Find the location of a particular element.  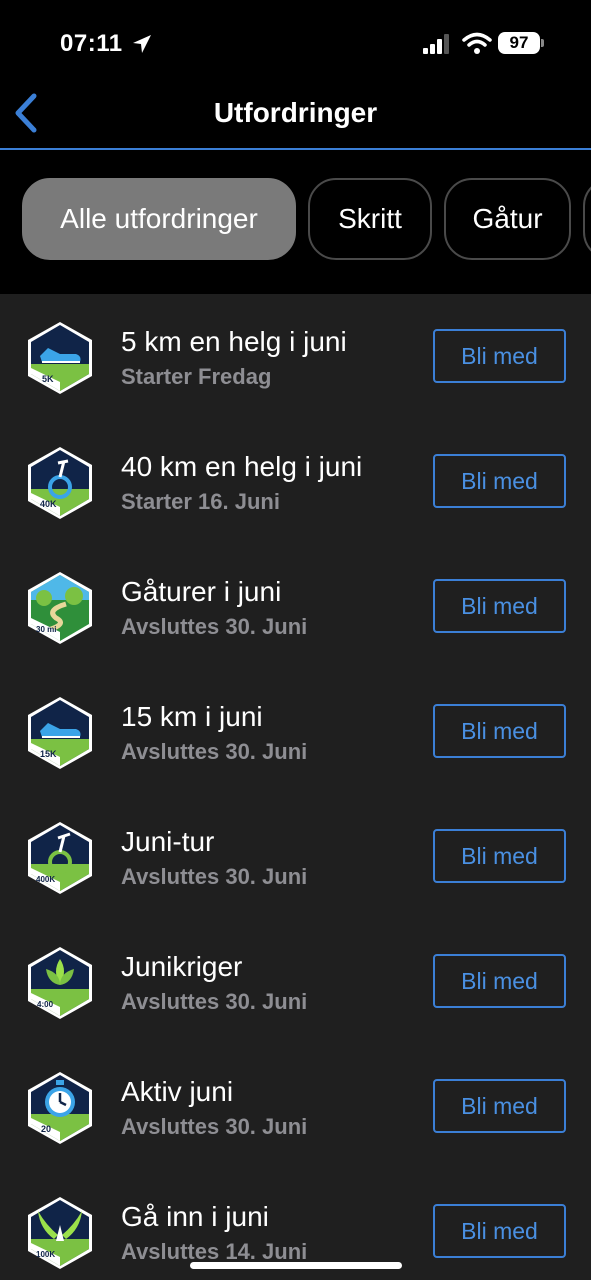

challenge-name: Juni-tur is located at coordinates (168, 841).